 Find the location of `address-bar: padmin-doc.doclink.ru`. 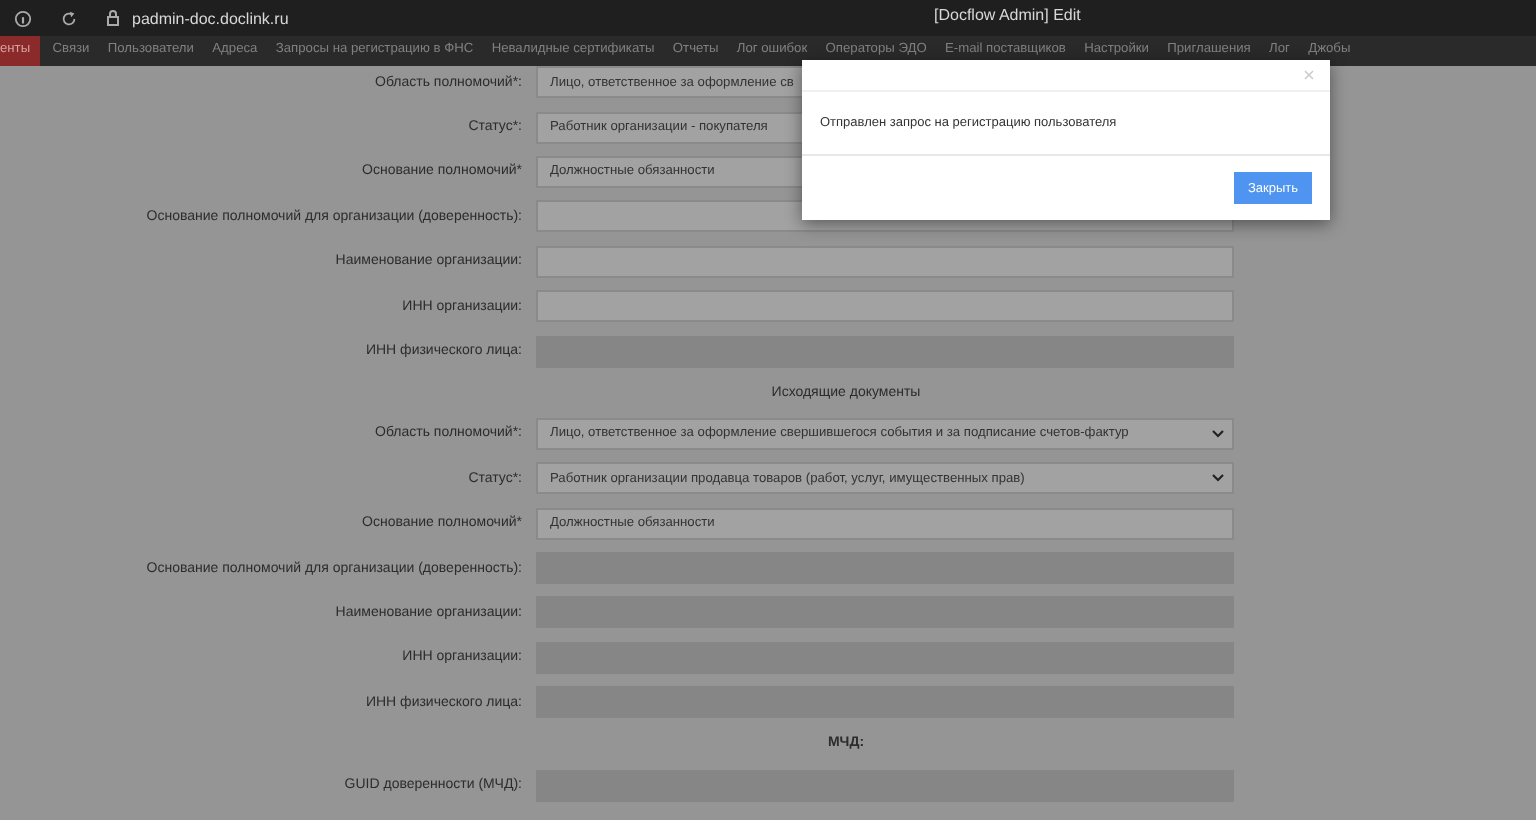

address-bar: padmin-doc.doclink.ru is located at coordinates (210, 18).